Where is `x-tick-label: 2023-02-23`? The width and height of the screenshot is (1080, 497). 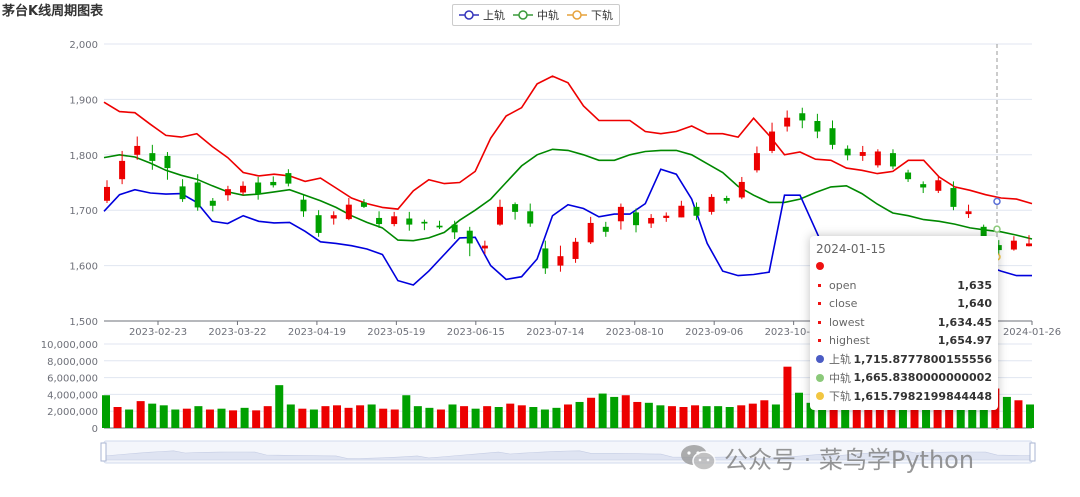 x-tick-label: 2023-02-23 is located at coordinates (158, 332).